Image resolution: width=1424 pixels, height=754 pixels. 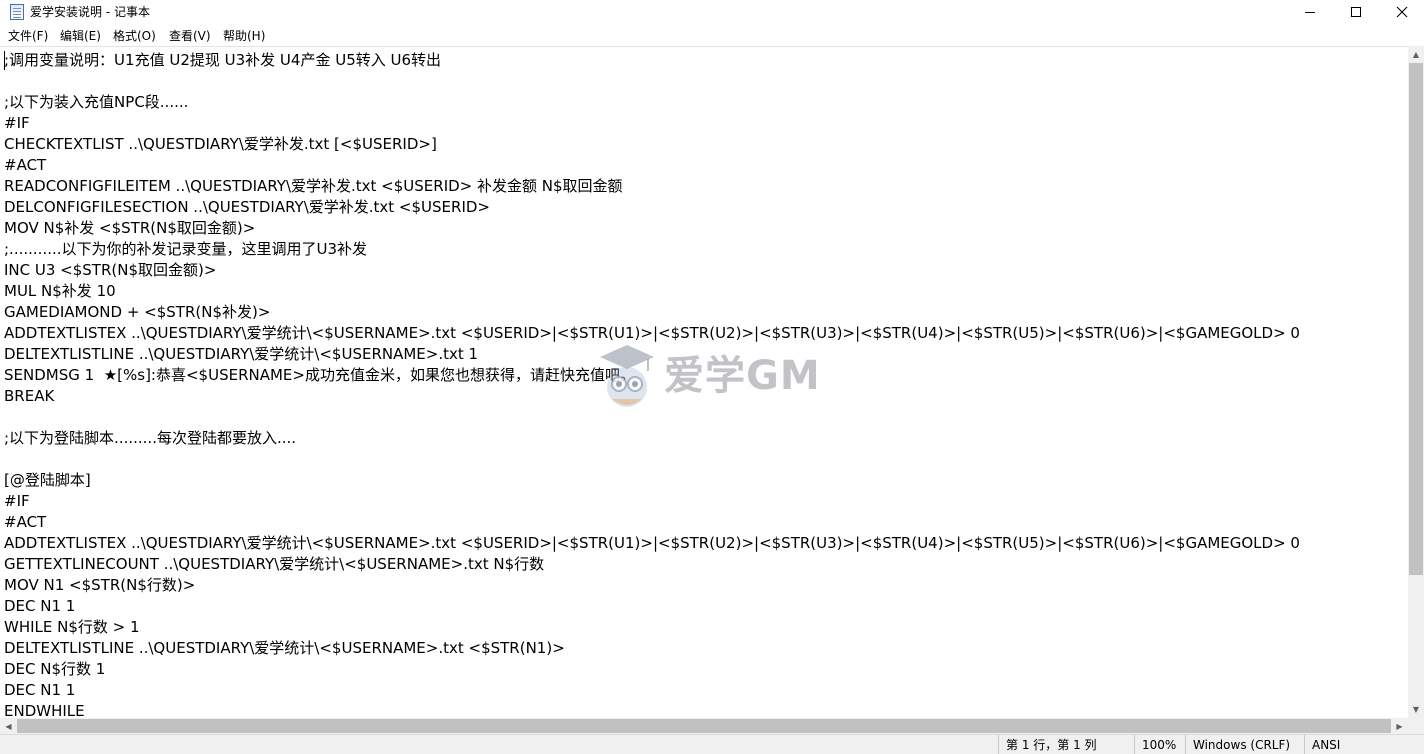 I want to click on horizontal-scrollbar: ◀ ▶, so click(x=704, y=726).